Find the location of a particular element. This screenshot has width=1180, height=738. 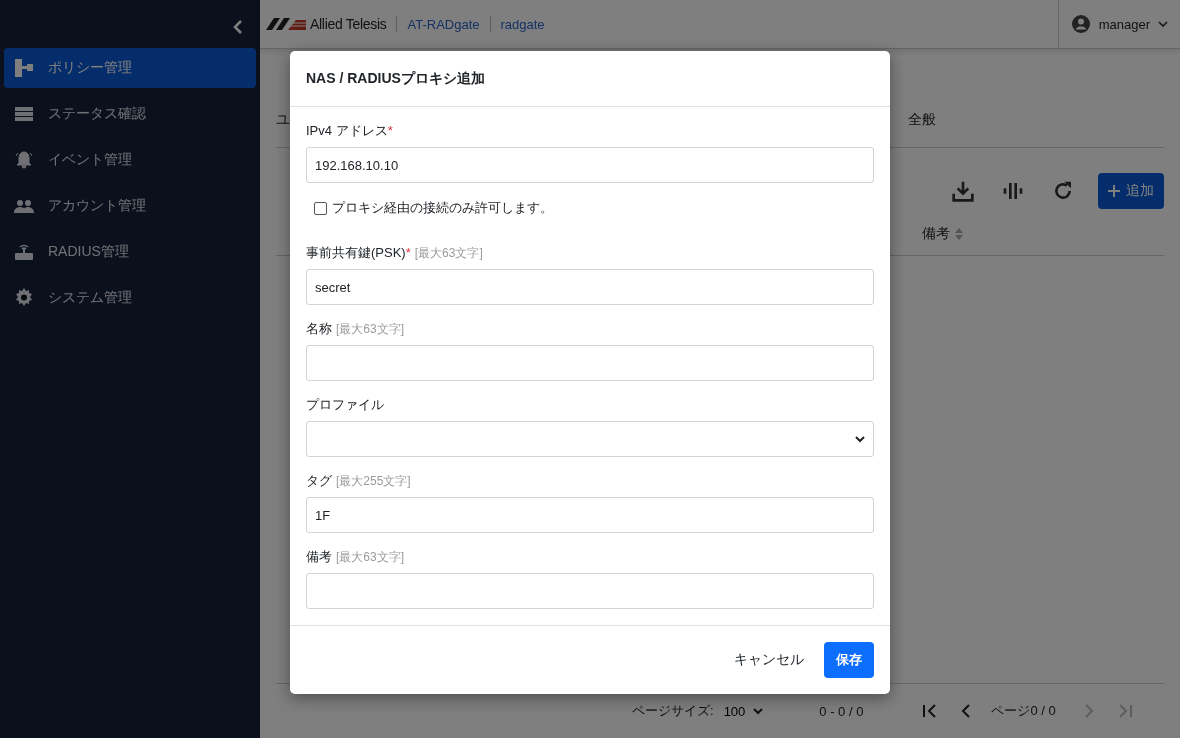

dialog-title: NAS / RADIUSプロキシ追加 is located at coordinates (590, 79).